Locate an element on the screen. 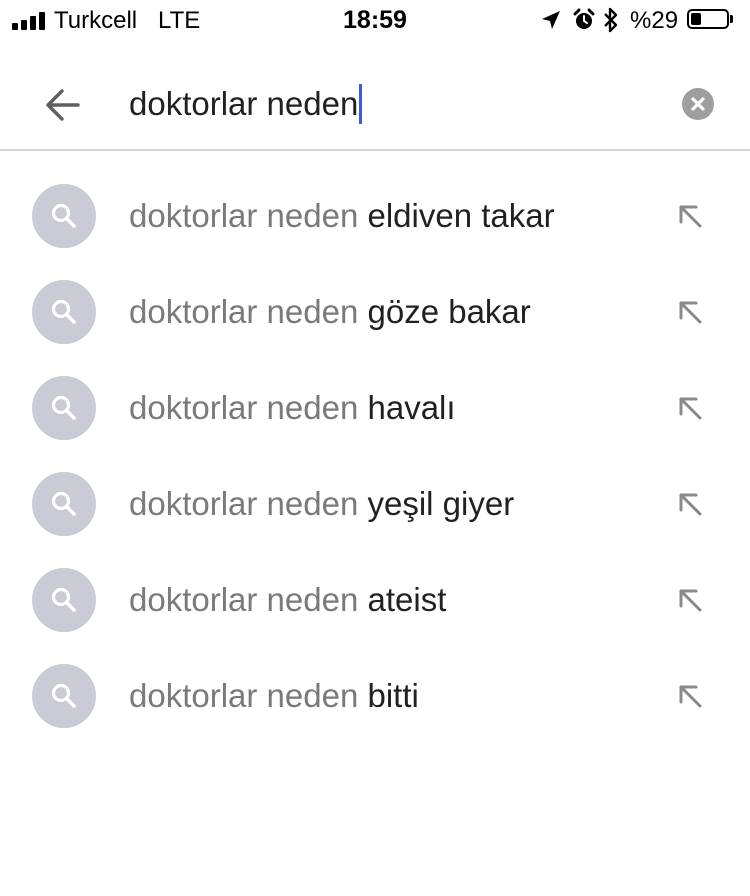 The width and height of the screenshot is (750, 896). suggestion-suffix: yeşil giyer is located at coordinates (441, 503).